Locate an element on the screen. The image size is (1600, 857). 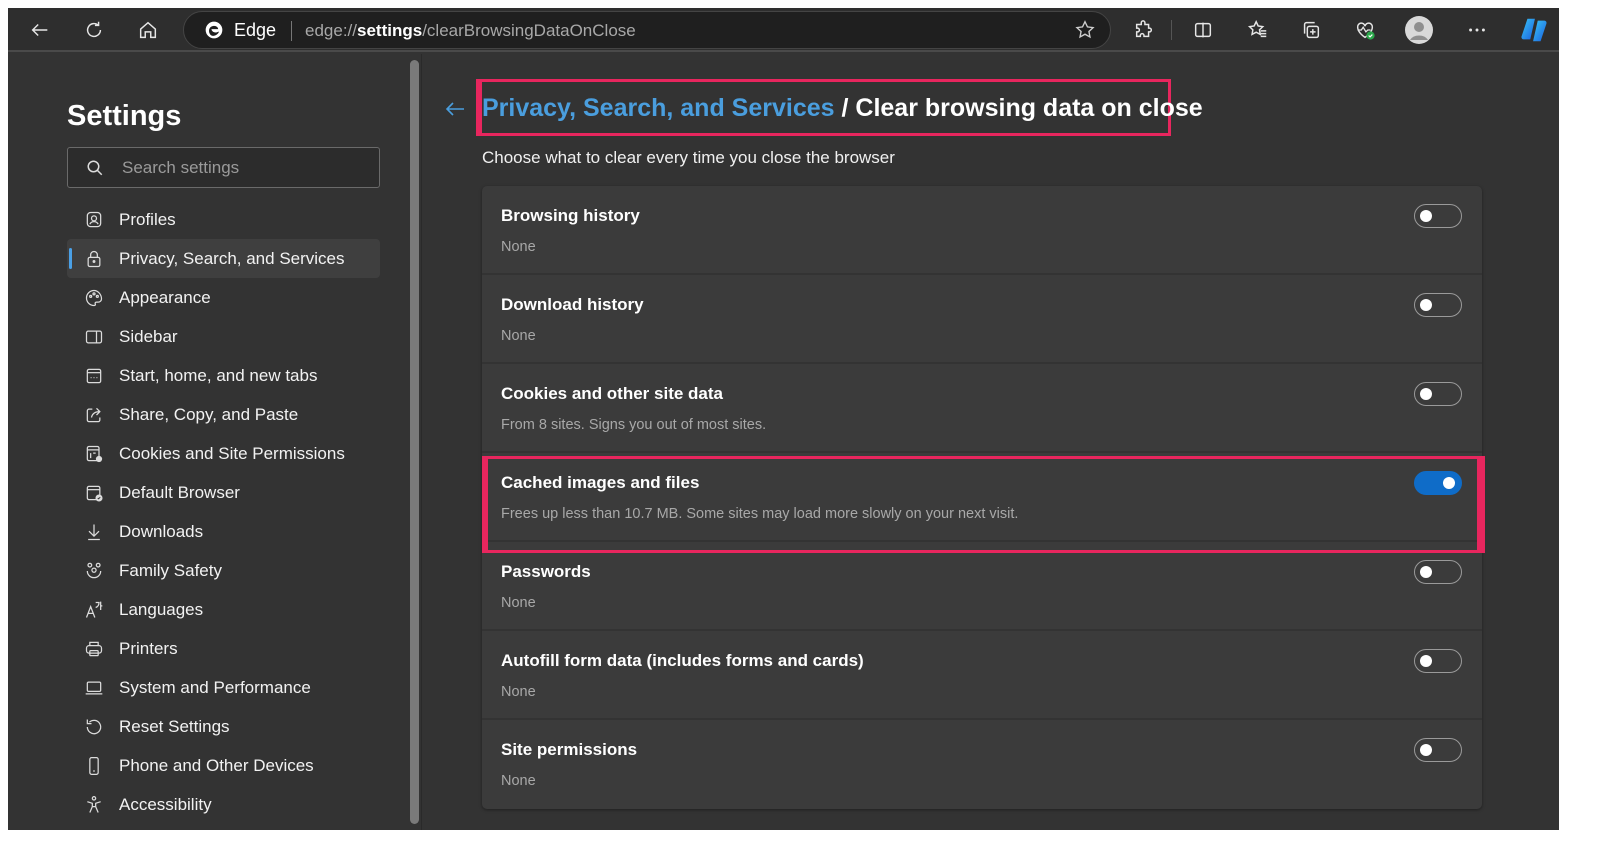
home-button is located at coordinates (148, 30).